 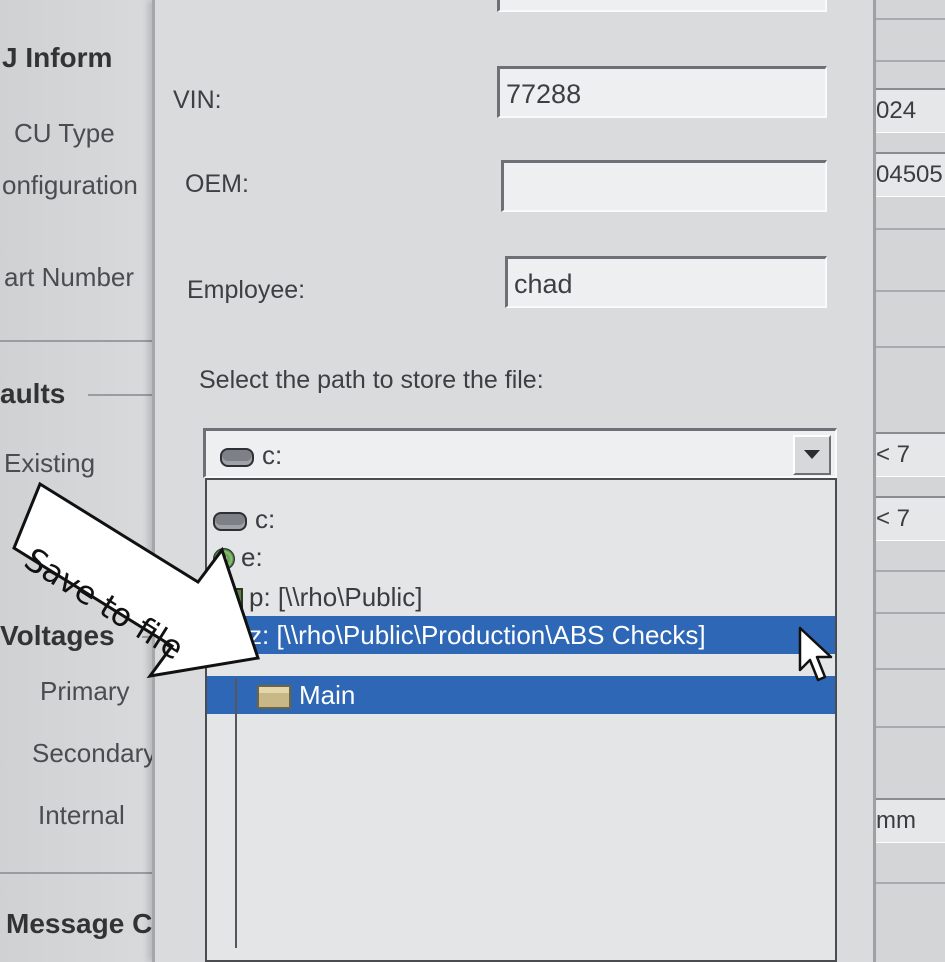 What do you see at coordinates (246, 290) in the screenshot?
I see `employee-label: Employee:` at bounding box center [246, 290].